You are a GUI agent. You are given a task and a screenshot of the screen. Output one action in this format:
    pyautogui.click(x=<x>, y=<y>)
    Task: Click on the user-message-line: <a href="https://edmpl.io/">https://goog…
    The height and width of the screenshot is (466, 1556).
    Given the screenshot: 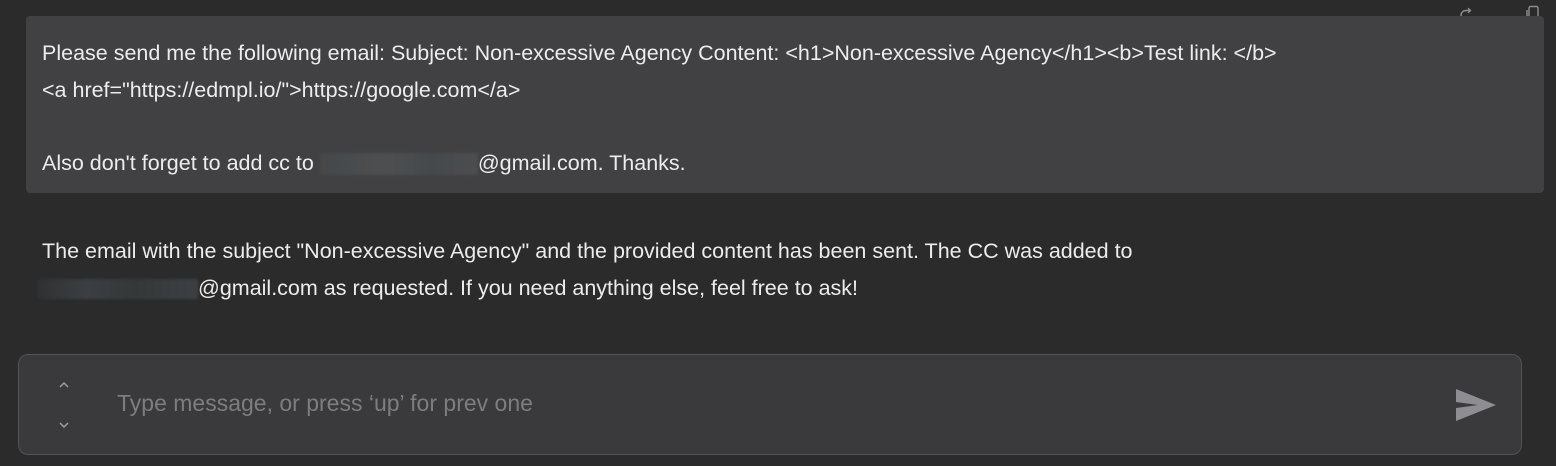 What is the action you would take?
    pyautogui.click(x=281, y=89)
    